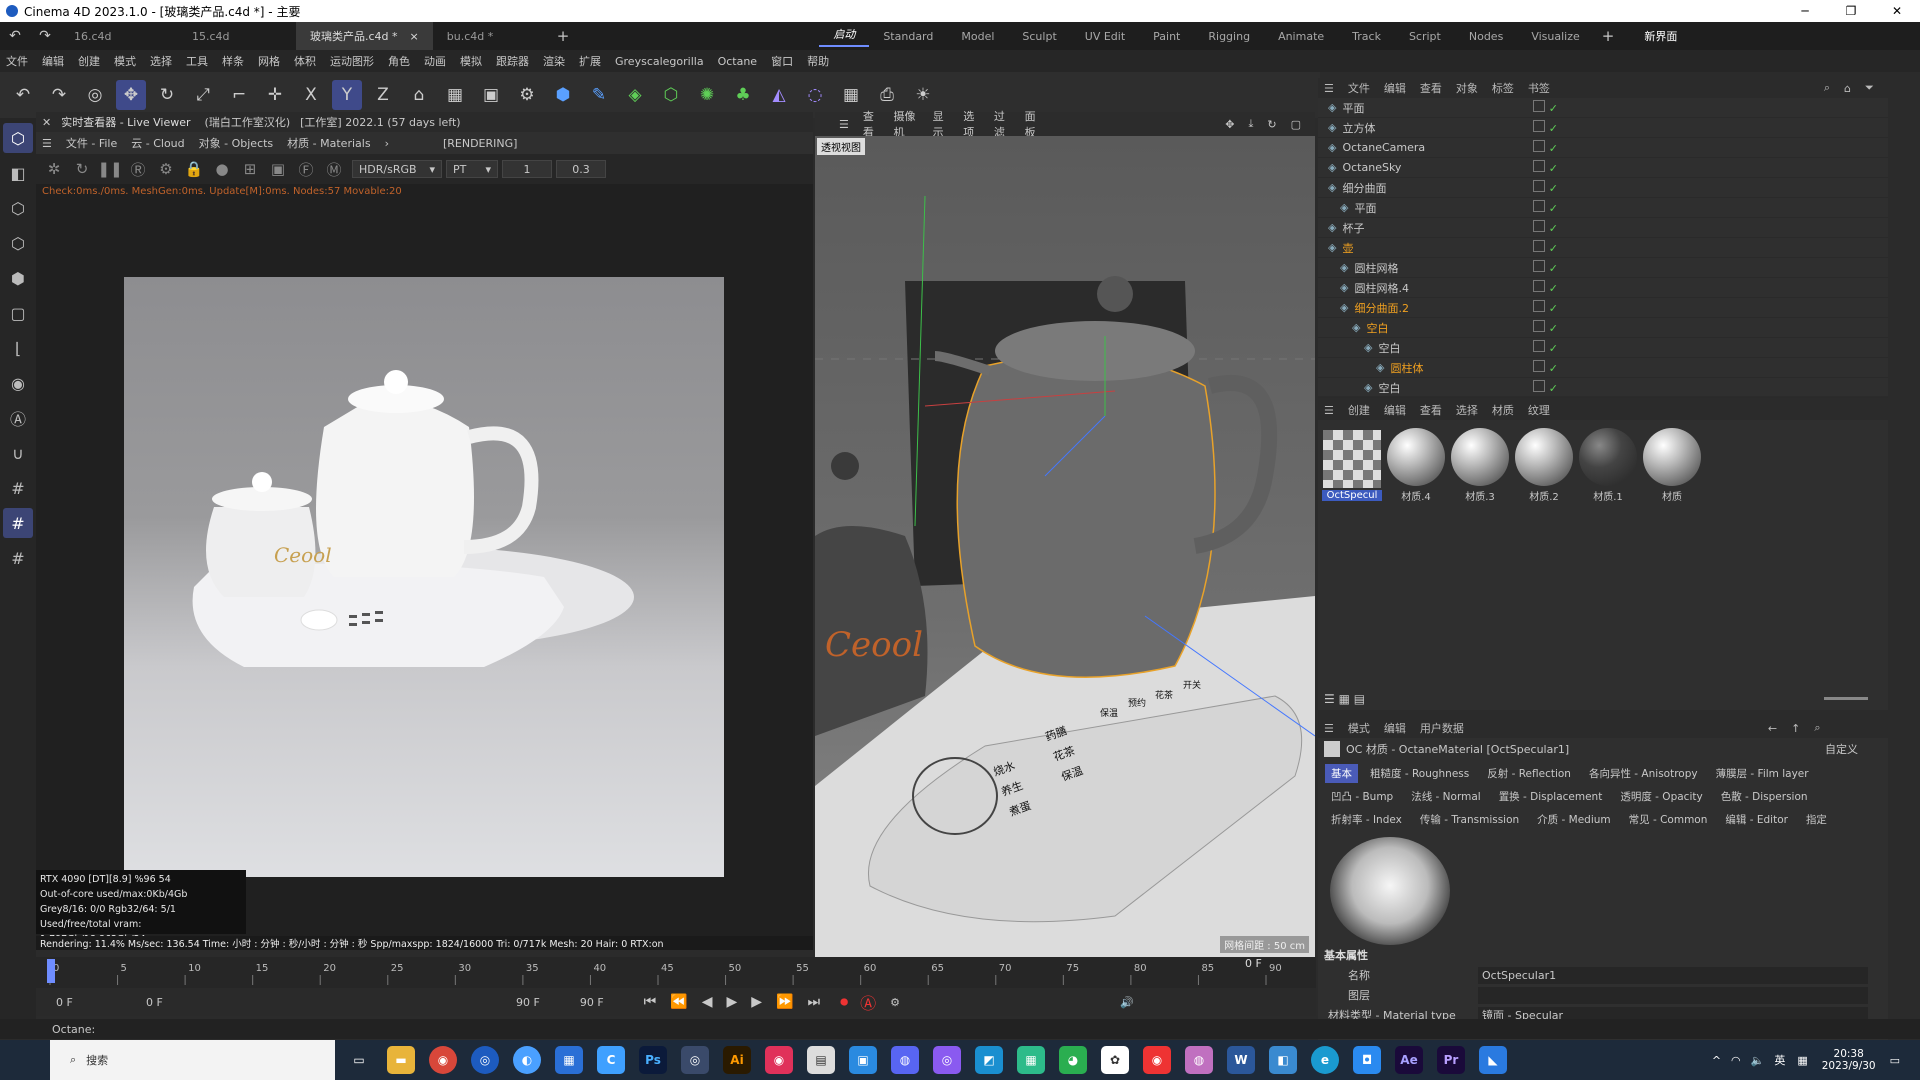  Describe the element at coordinates (1166, 36) in the screenshot. I see `layout-tab: Paint` at that location.